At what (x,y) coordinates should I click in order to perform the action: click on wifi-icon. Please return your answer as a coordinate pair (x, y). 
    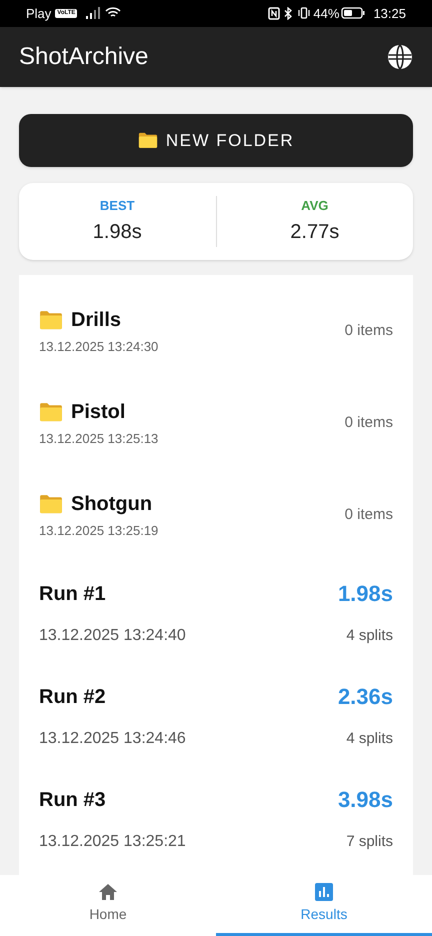
    Looking at the image, I should click on (113, 13).